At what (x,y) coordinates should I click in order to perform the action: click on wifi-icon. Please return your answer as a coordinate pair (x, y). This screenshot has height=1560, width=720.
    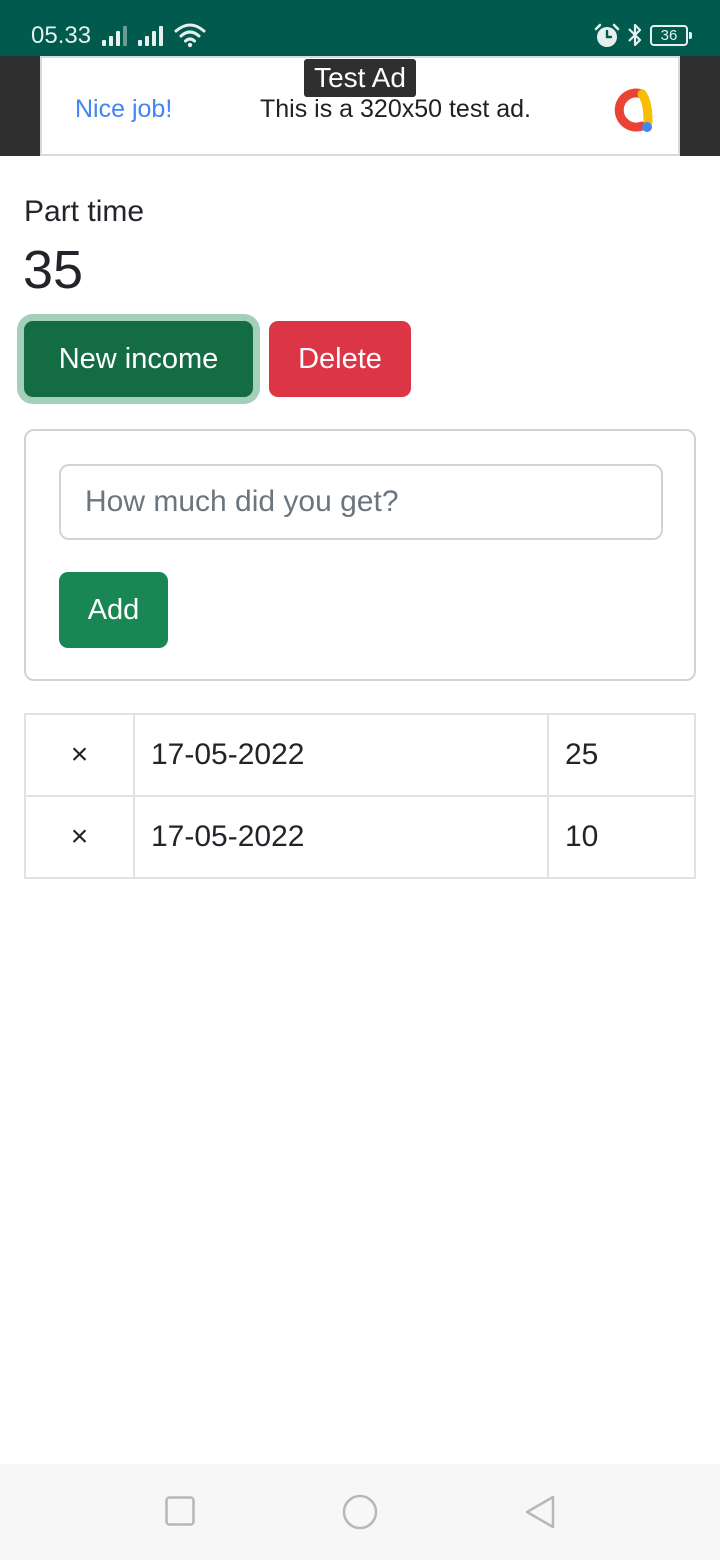
    Looking at the image, I should click on (190, 35).